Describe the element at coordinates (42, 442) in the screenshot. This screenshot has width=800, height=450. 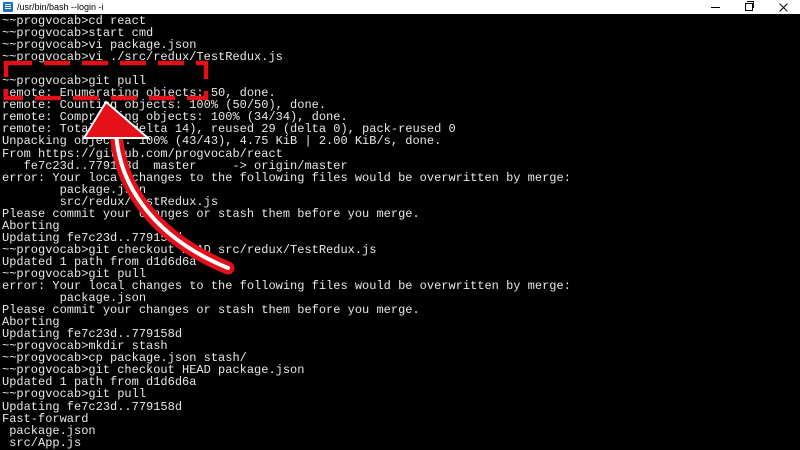
I see `terminal-line: src/App.js` at that location.